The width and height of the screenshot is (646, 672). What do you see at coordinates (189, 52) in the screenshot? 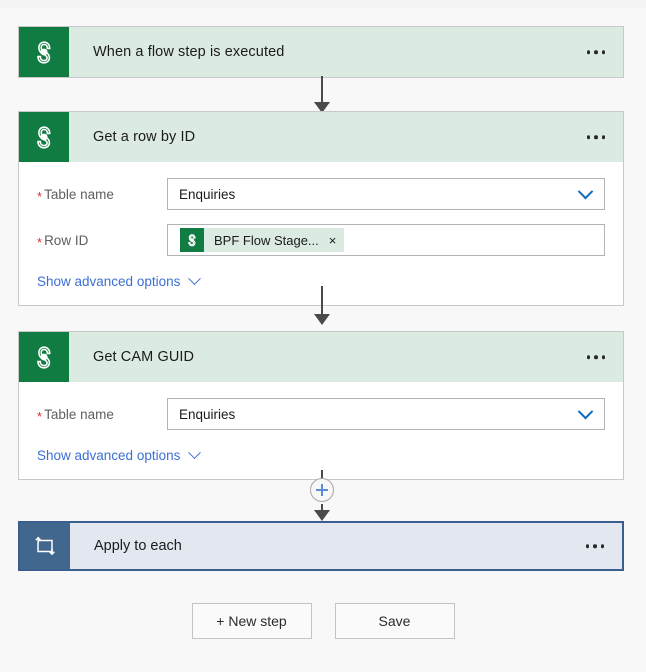
I see `card-title-trigger: When a flow step is executed` at bounding box center [189, 52].